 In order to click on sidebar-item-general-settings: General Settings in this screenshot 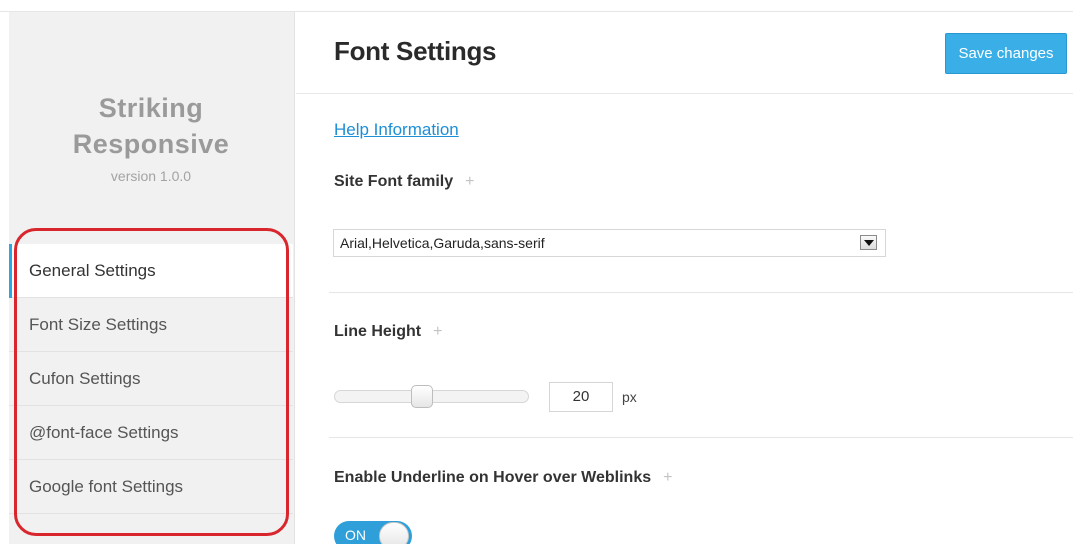, I will do `click(151, 271)`.